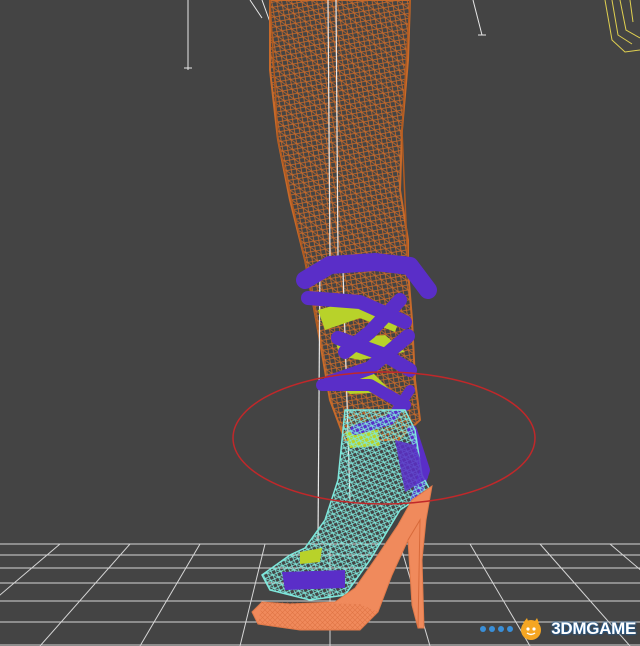 This screenshot has height=646, width=640. Describe the element at coordinates (531, 629) in the screenshot. I see `3dm-logo-icon` at that location.